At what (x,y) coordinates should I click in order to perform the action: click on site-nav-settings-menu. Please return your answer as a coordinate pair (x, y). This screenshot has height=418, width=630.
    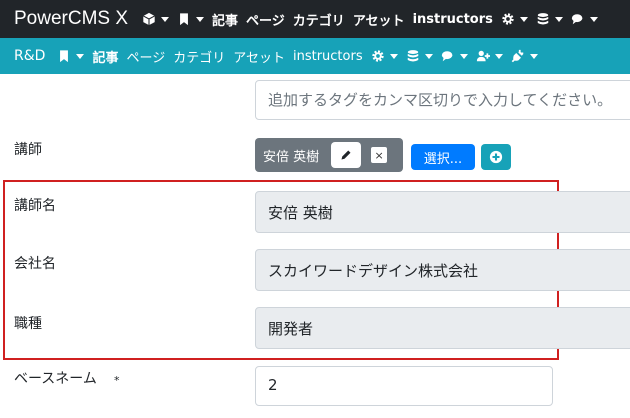
    Looking at the image, I should click on (384, 56).